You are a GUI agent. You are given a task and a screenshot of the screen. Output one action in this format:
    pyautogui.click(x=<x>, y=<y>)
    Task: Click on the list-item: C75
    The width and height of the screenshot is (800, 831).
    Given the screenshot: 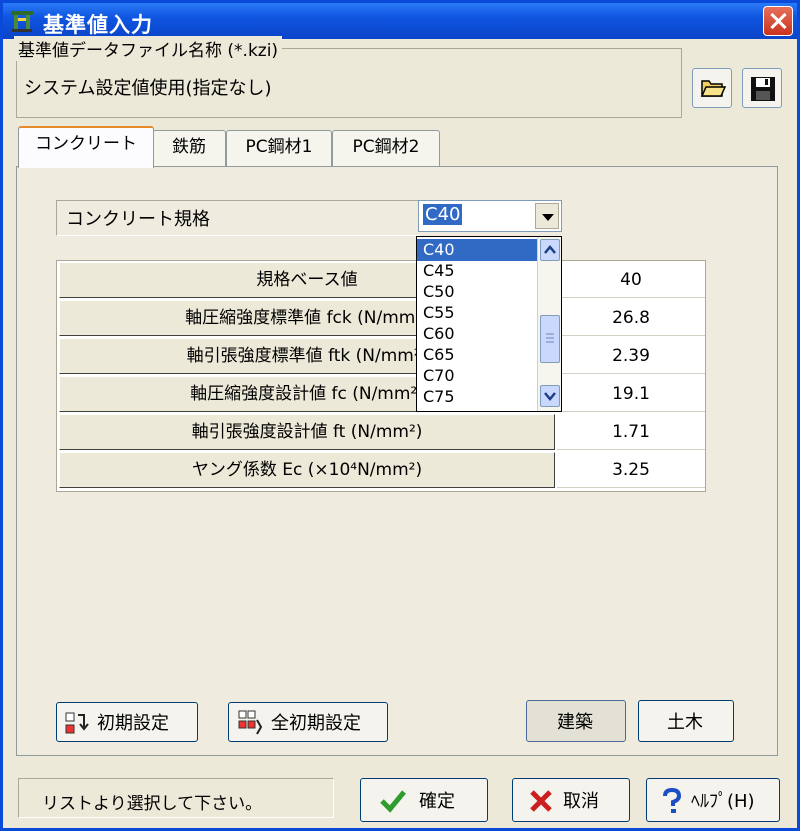 What is the action you would take?
    pyautogui.click(x=477, y=397)
    